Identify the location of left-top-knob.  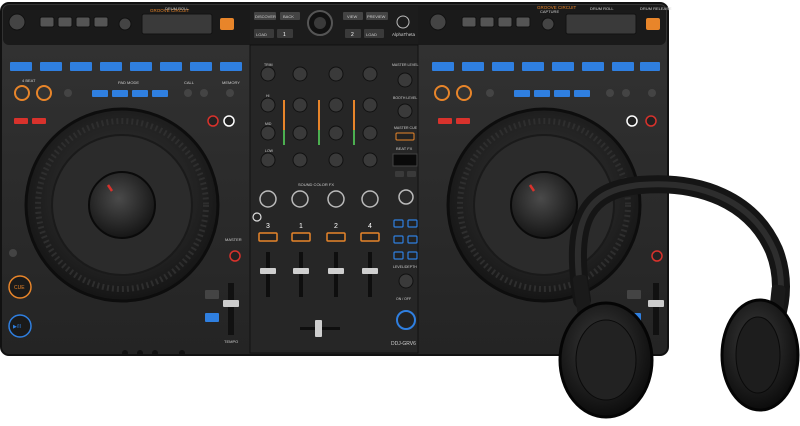
(17, 22).